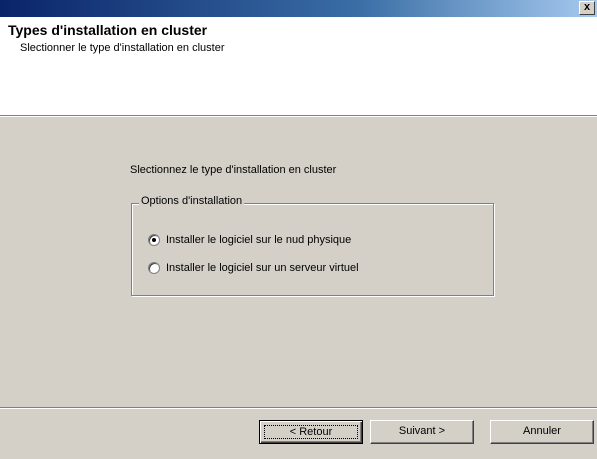 The height and width of the screenshot is (459, 597). What do you see at coordinates (422, 432) in the screenshot?
I see `next-button: Suivant >` at bounding box center [422, 432].